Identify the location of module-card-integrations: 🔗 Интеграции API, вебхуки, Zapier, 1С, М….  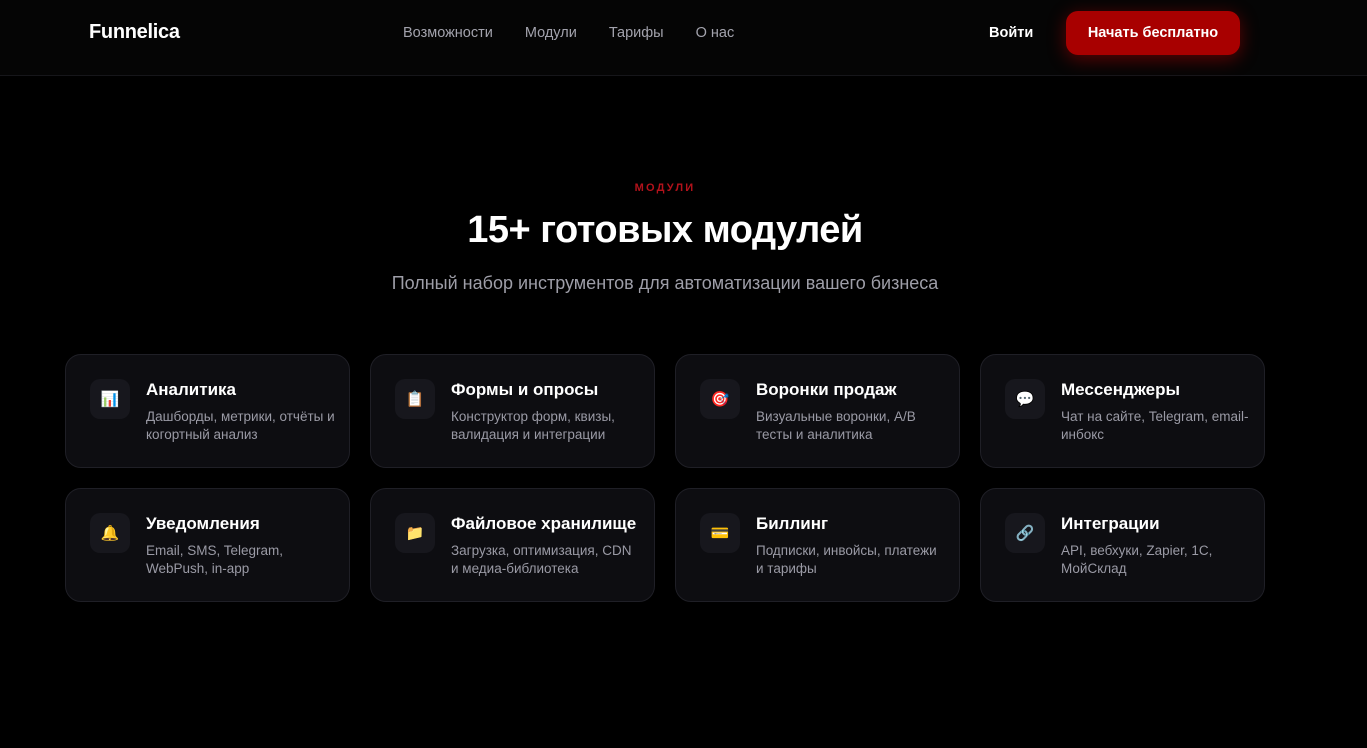
(1122, 545).